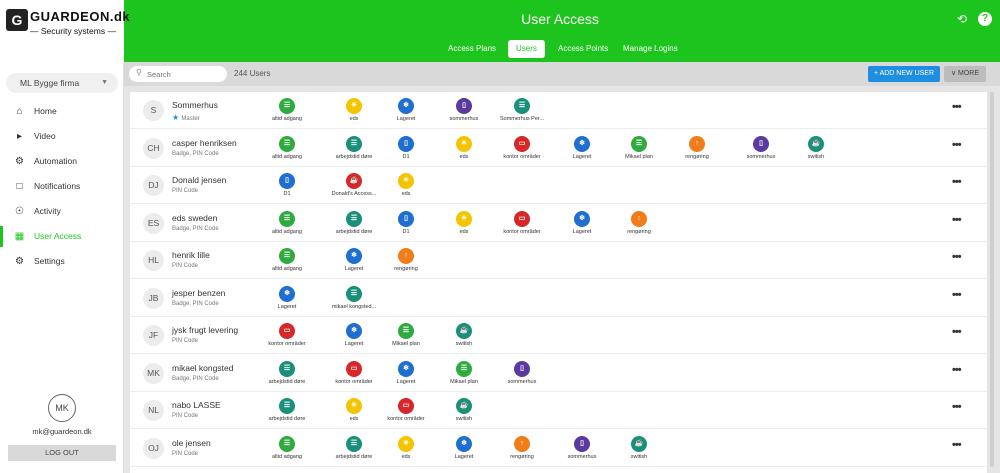  What do you see at coordinates (904, 74) in the screenshot?
I see `add-user-button: + ADD NEW USER` at bounding box center [904, 74].